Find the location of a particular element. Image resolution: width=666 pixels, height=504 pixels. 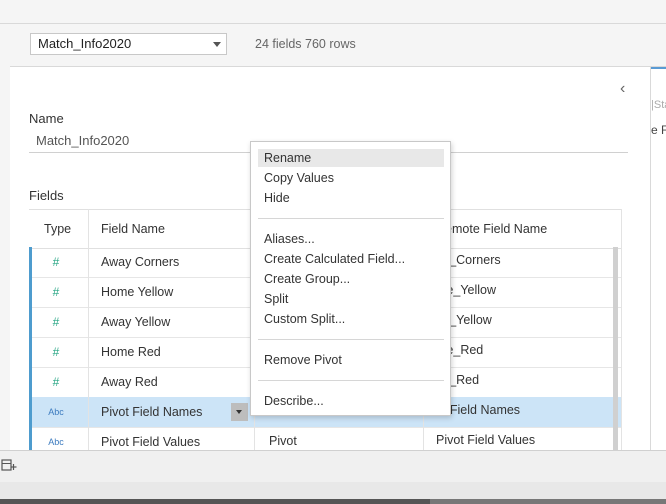

menu-item-remove-pivot: Remove Pivot is located at coordinates (351, 360).